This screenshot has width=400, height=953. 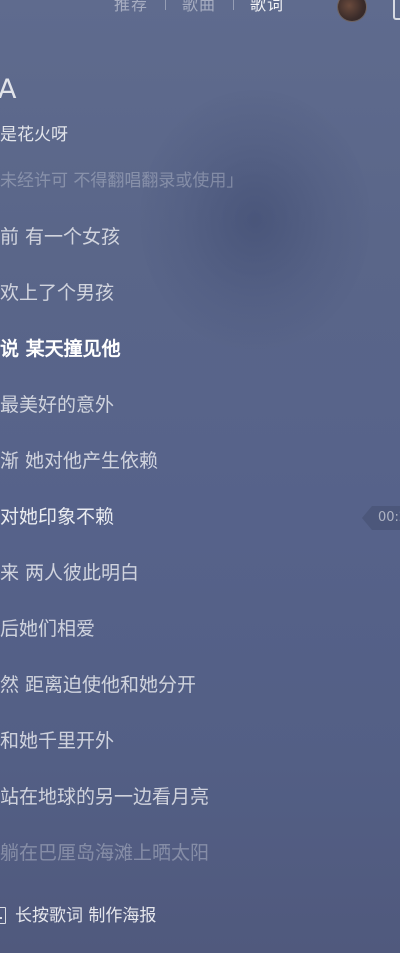 I want to click on lyric-line: 渐 她对他产生依赖, so click(x=79, y=461).